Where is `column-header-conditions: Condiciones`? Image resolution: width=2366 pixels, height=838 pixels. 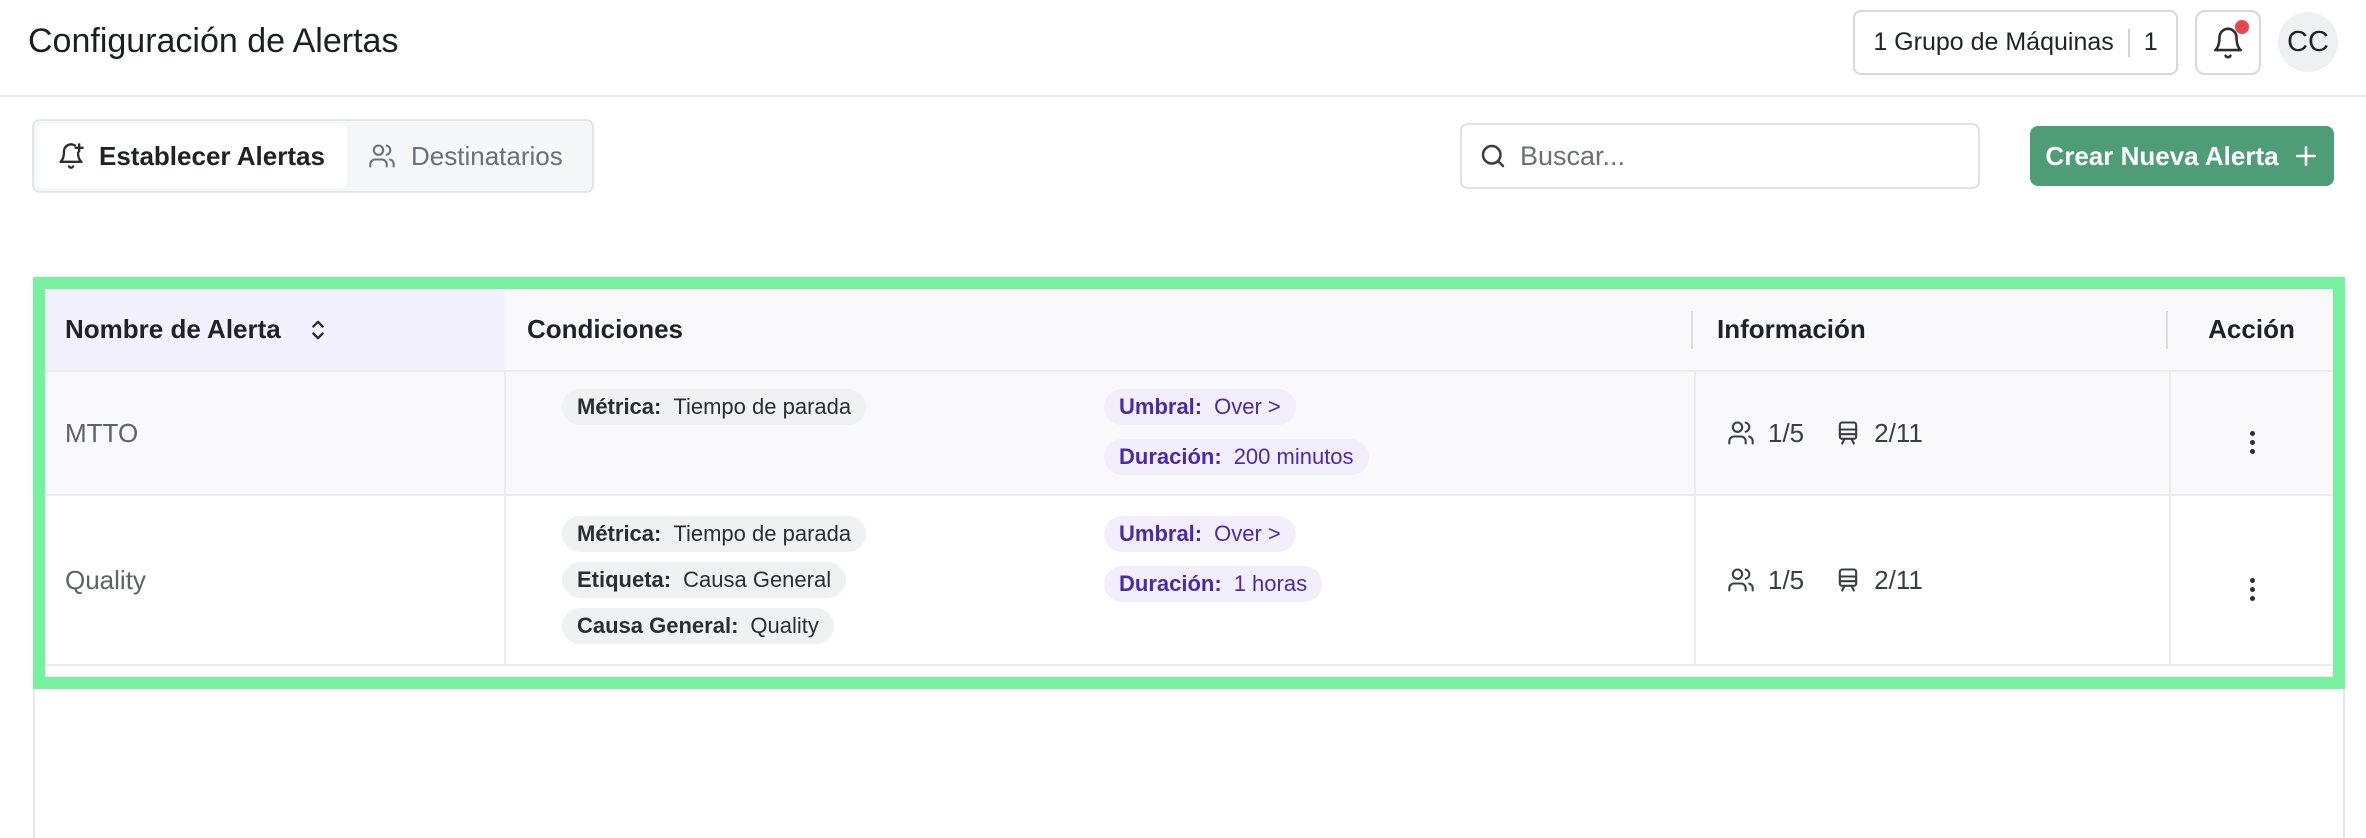 column-header-conditions: Condiciones is located at coordinates (1100, 330).